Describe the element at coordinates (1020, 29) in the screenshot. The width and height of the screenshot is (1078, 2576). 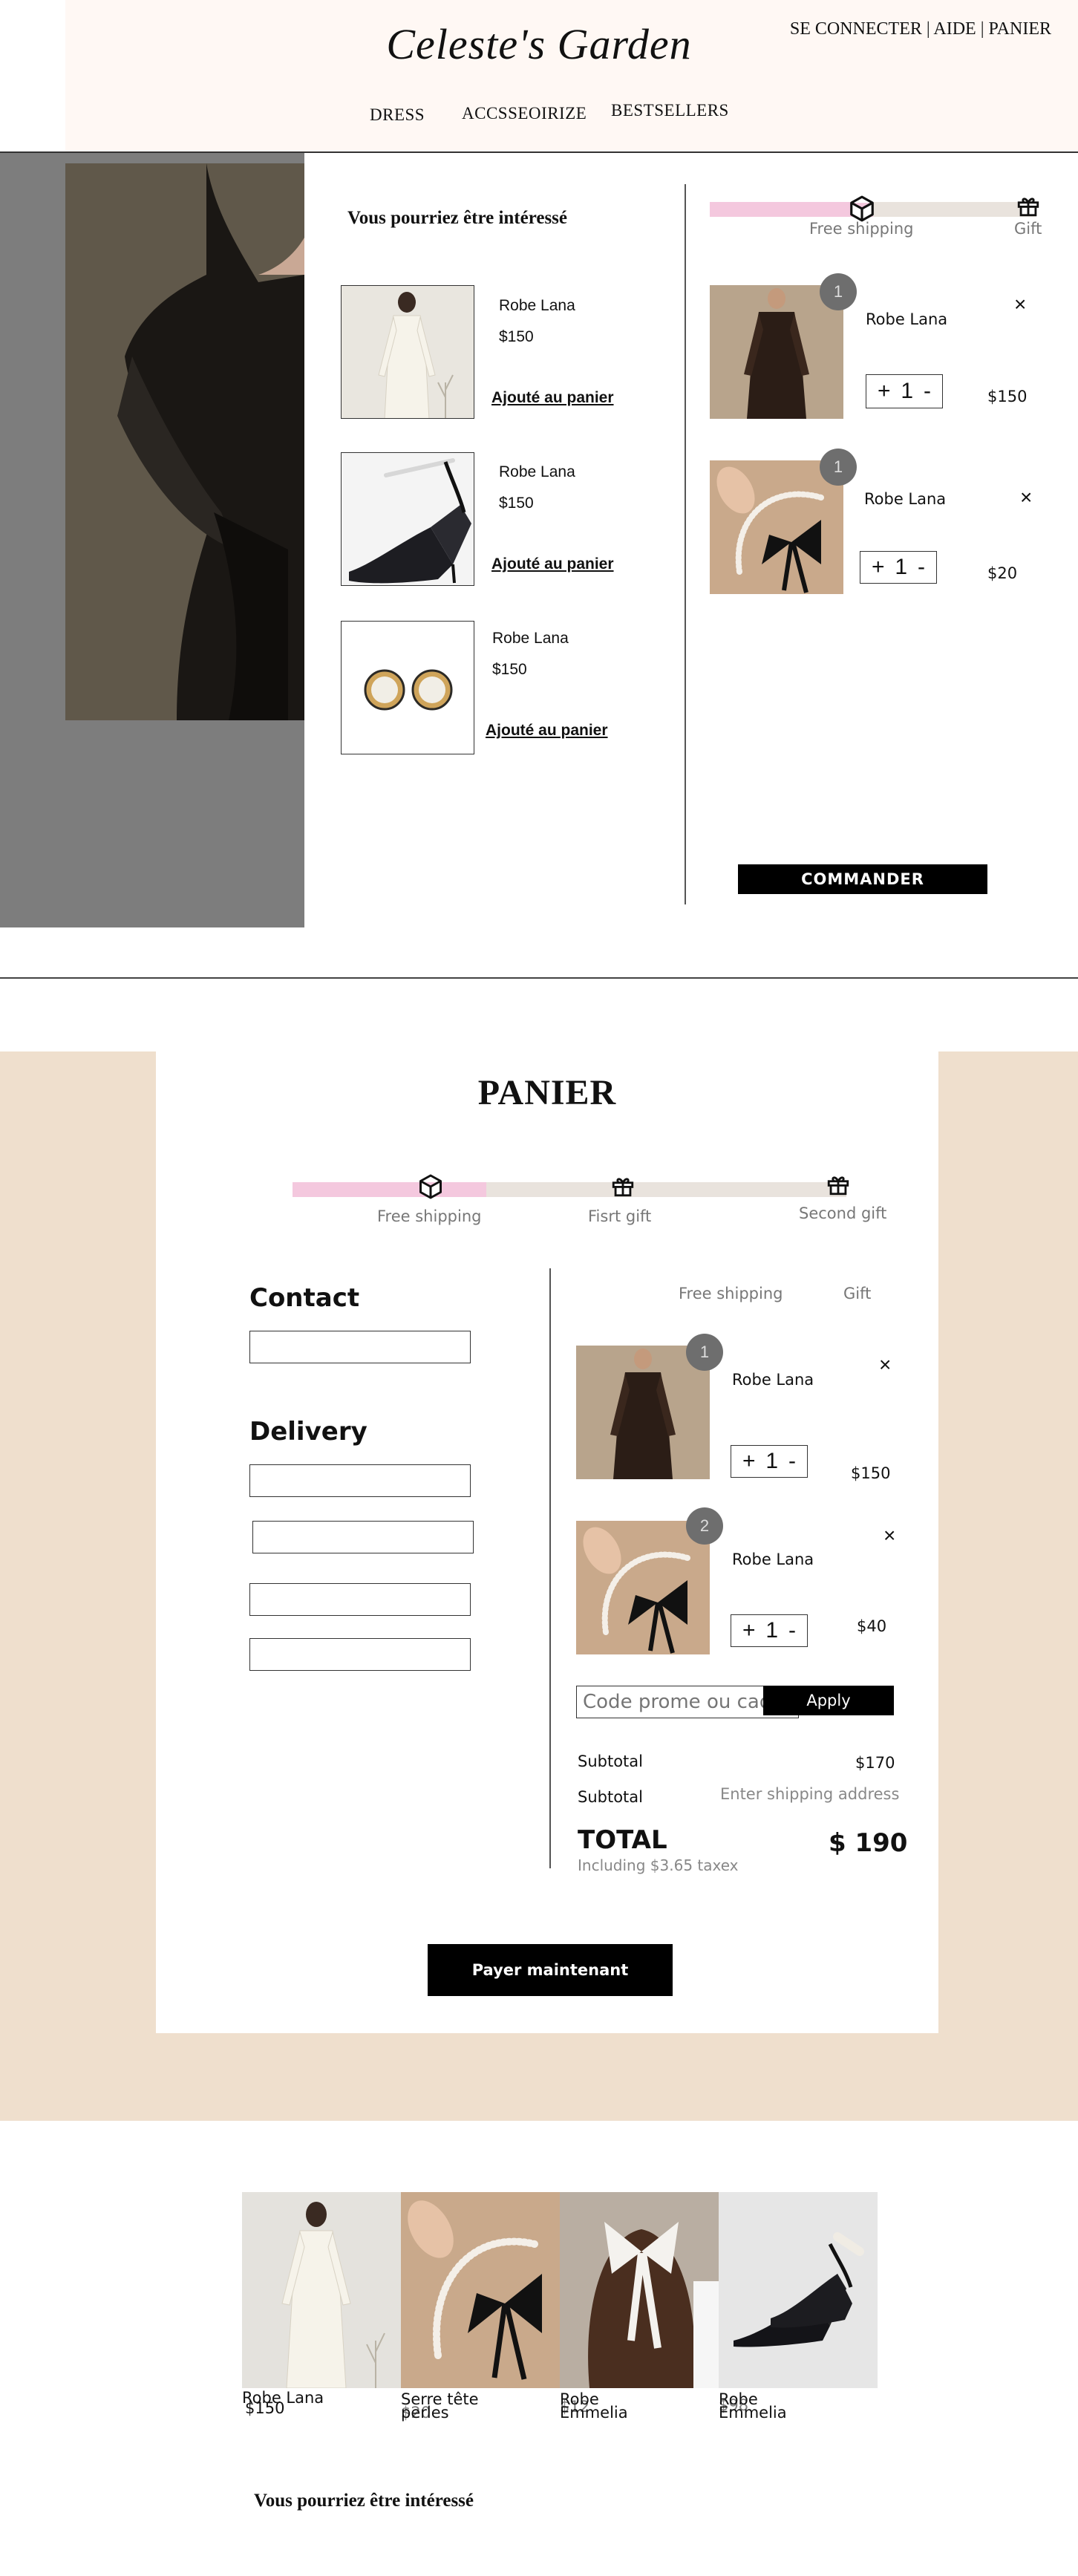
I see `cart-link: PANIER` at that location.